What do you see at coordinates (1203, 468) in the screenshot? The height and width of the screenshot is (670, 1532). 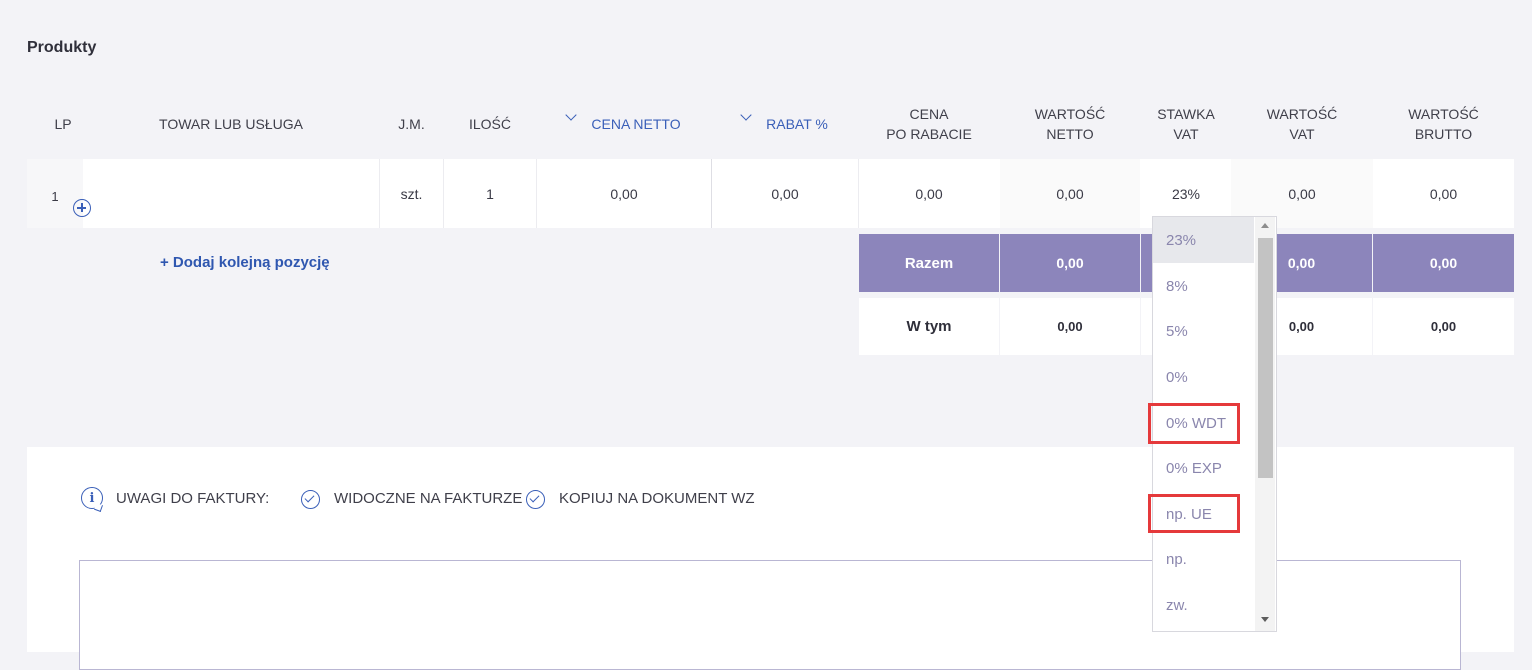 I see `dropdown-option: 0% EXP` at bounding box center [1203, 468].